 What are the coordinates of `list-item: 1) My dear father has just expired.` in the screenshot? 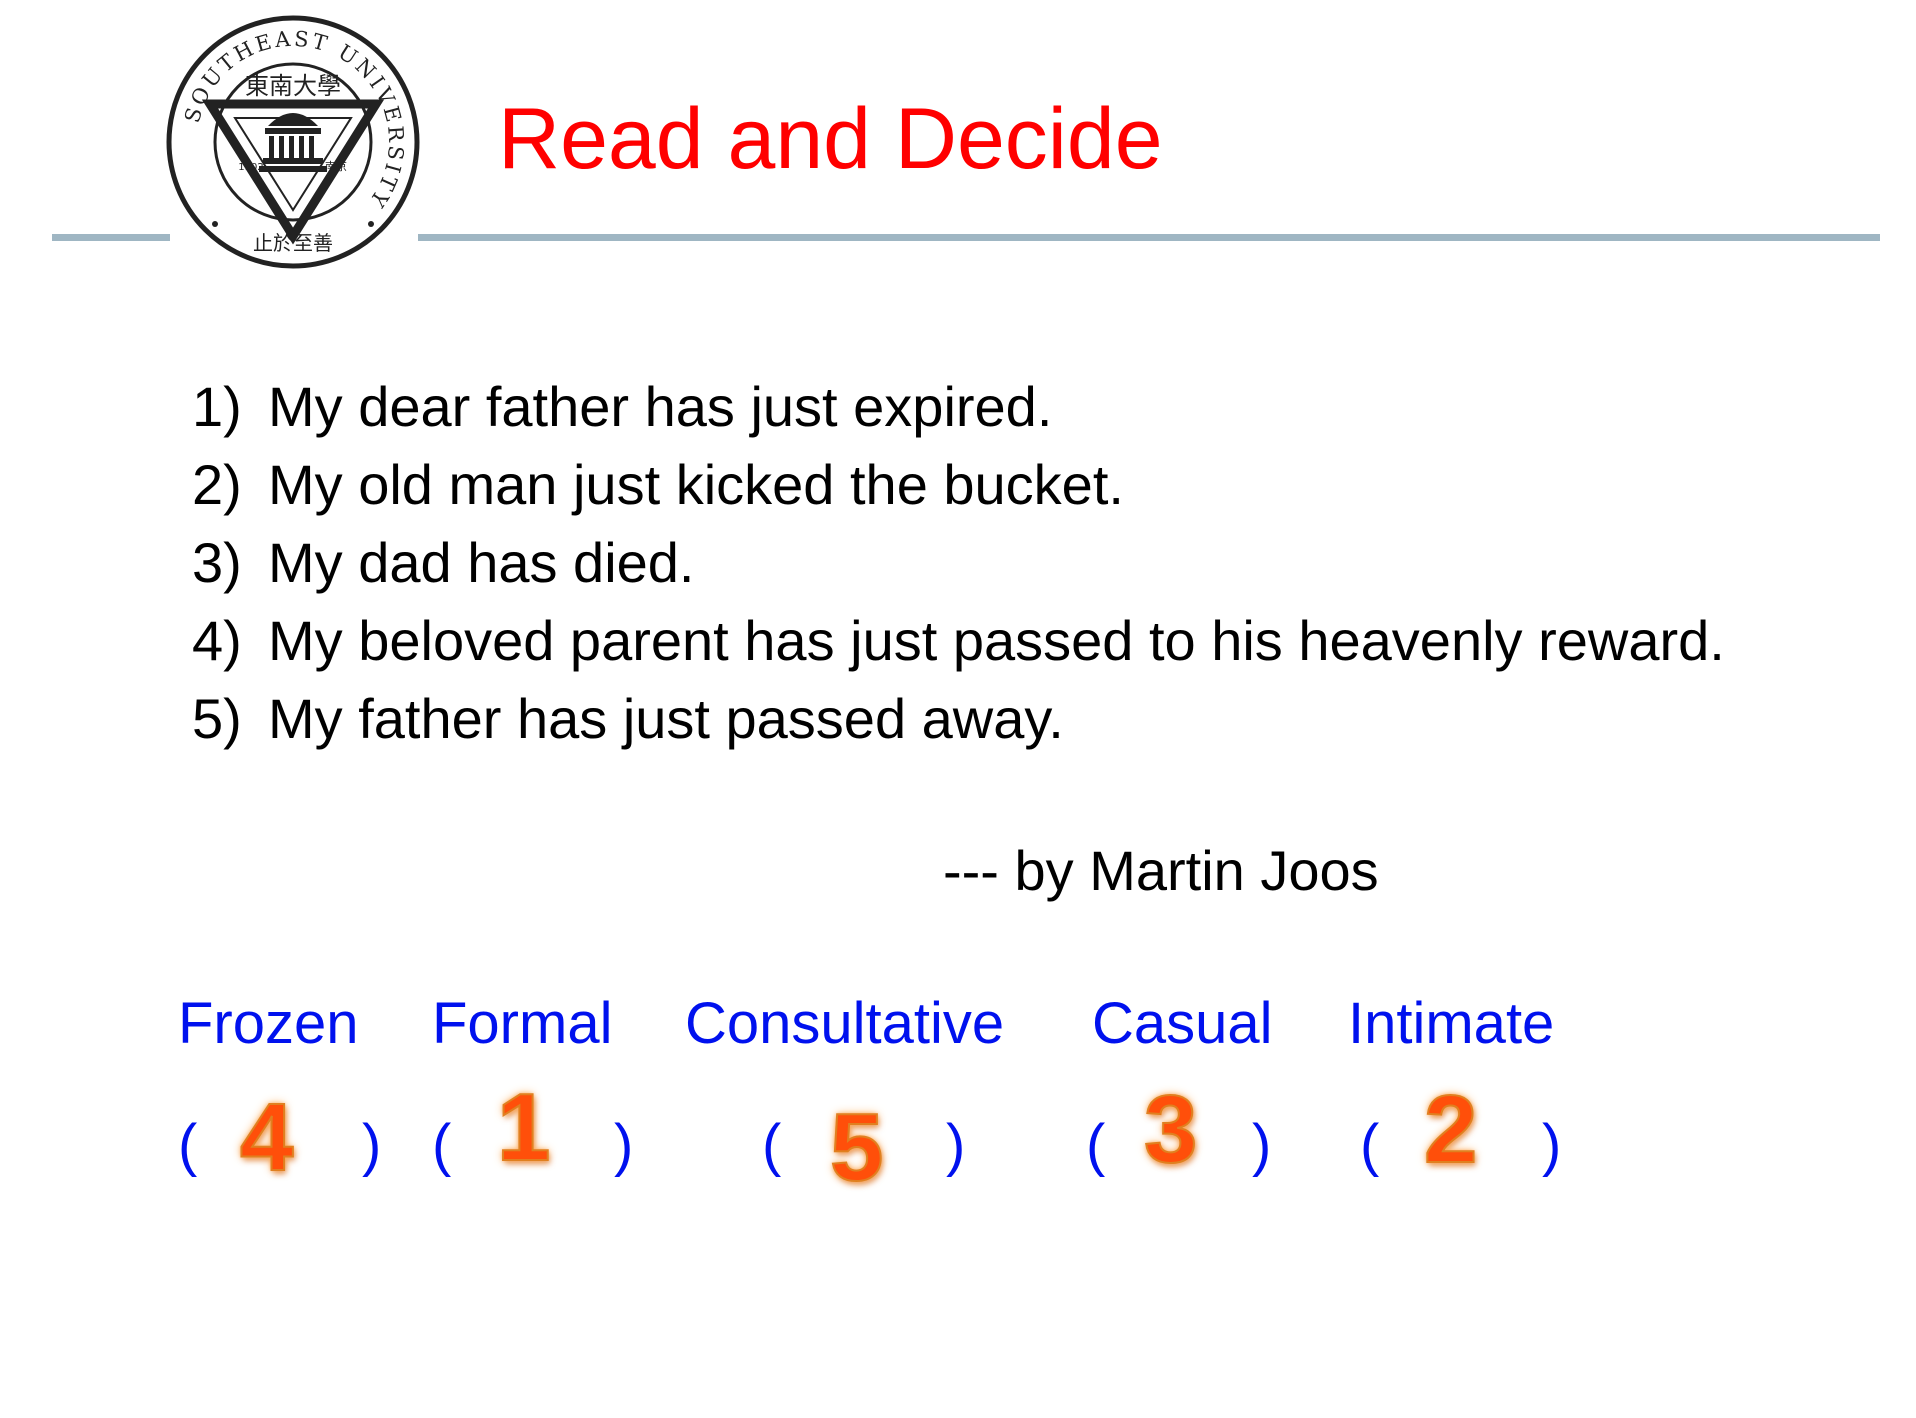 It's located at (992, 407).